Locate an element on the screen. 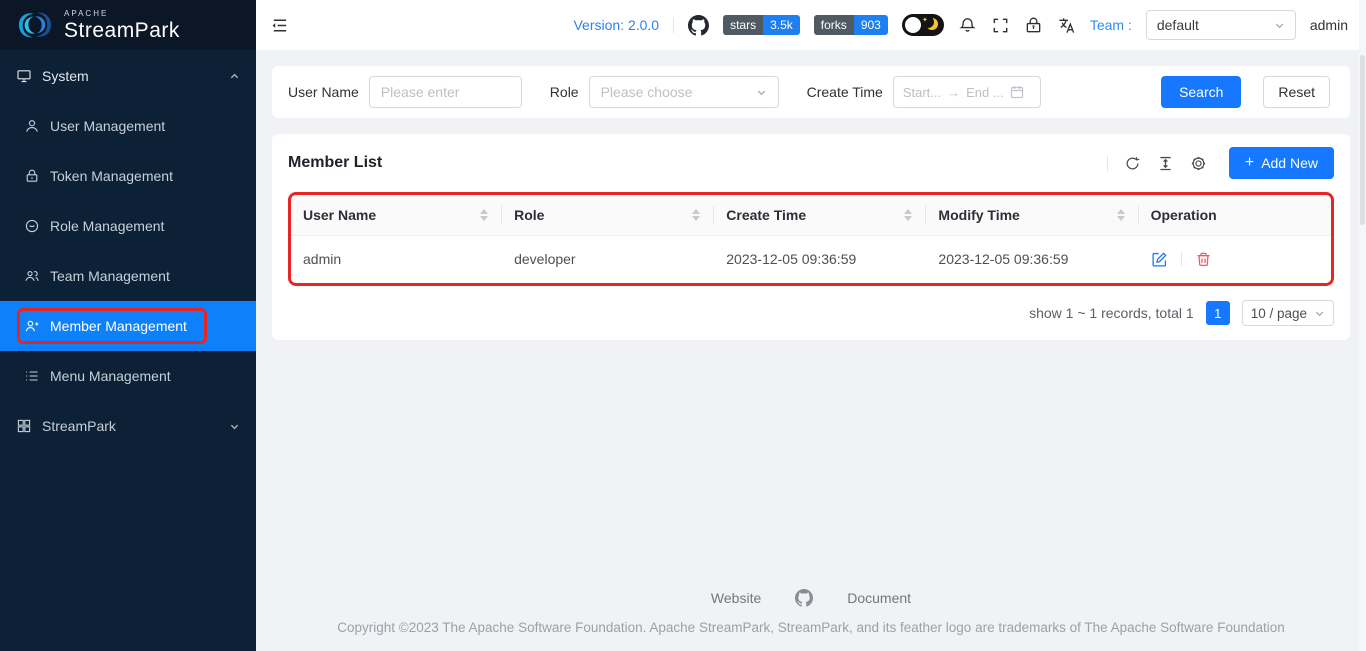  grid-icon is located at coordinates (24, 426).